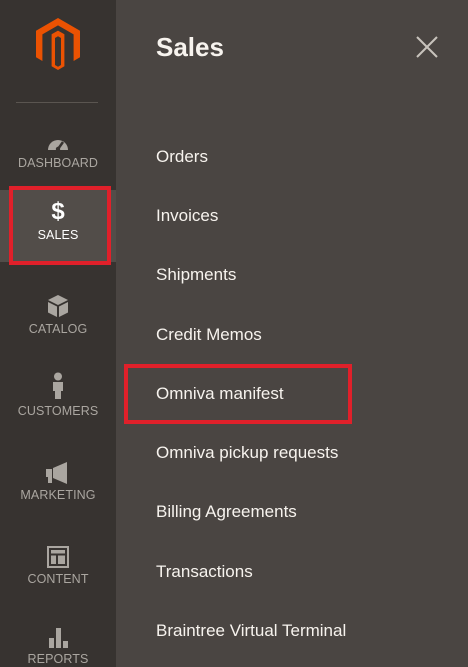 Image resolution: width=468 pixels, height=667 pixels. Describe the element at coordinates (58, 44) in the screenshot. I see `magento-logo-icon` at that location.